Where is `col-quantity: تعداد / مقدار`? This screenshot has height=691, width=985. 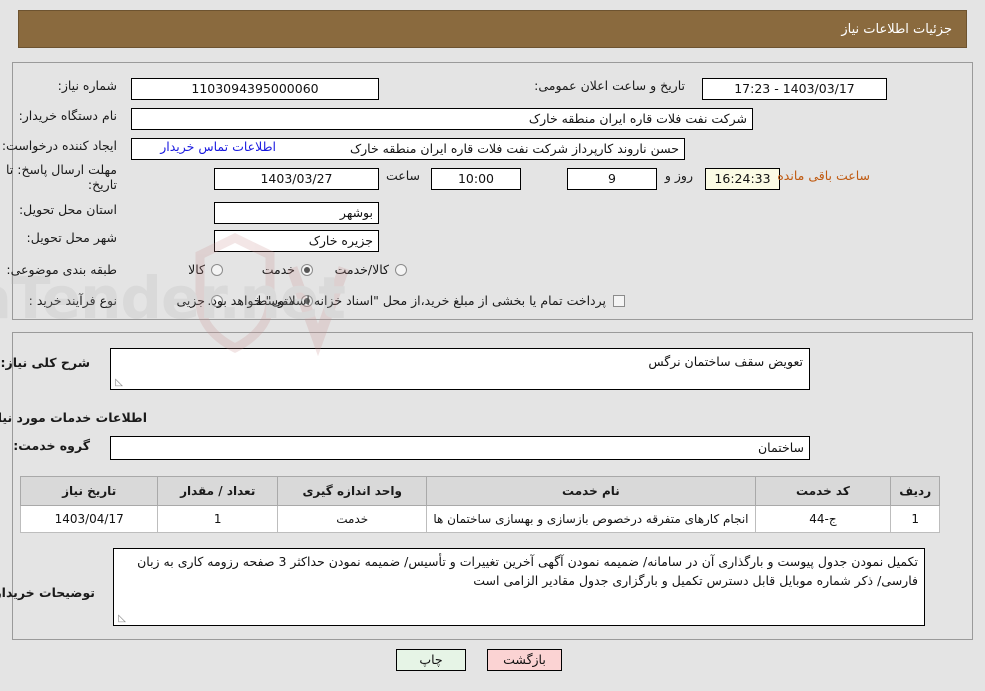
col-quantity: تعداد / مقدار is located at coordinates (218, 491).